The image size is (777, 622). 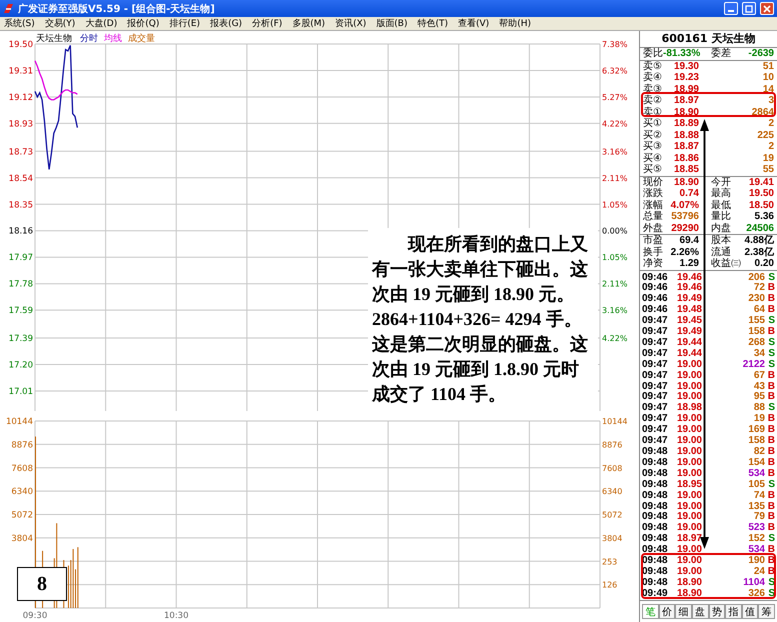 What do you see at coordinates (612, 538) in the screenshot?
I see `axis-label: 3804` at bounding box center [612, 538].